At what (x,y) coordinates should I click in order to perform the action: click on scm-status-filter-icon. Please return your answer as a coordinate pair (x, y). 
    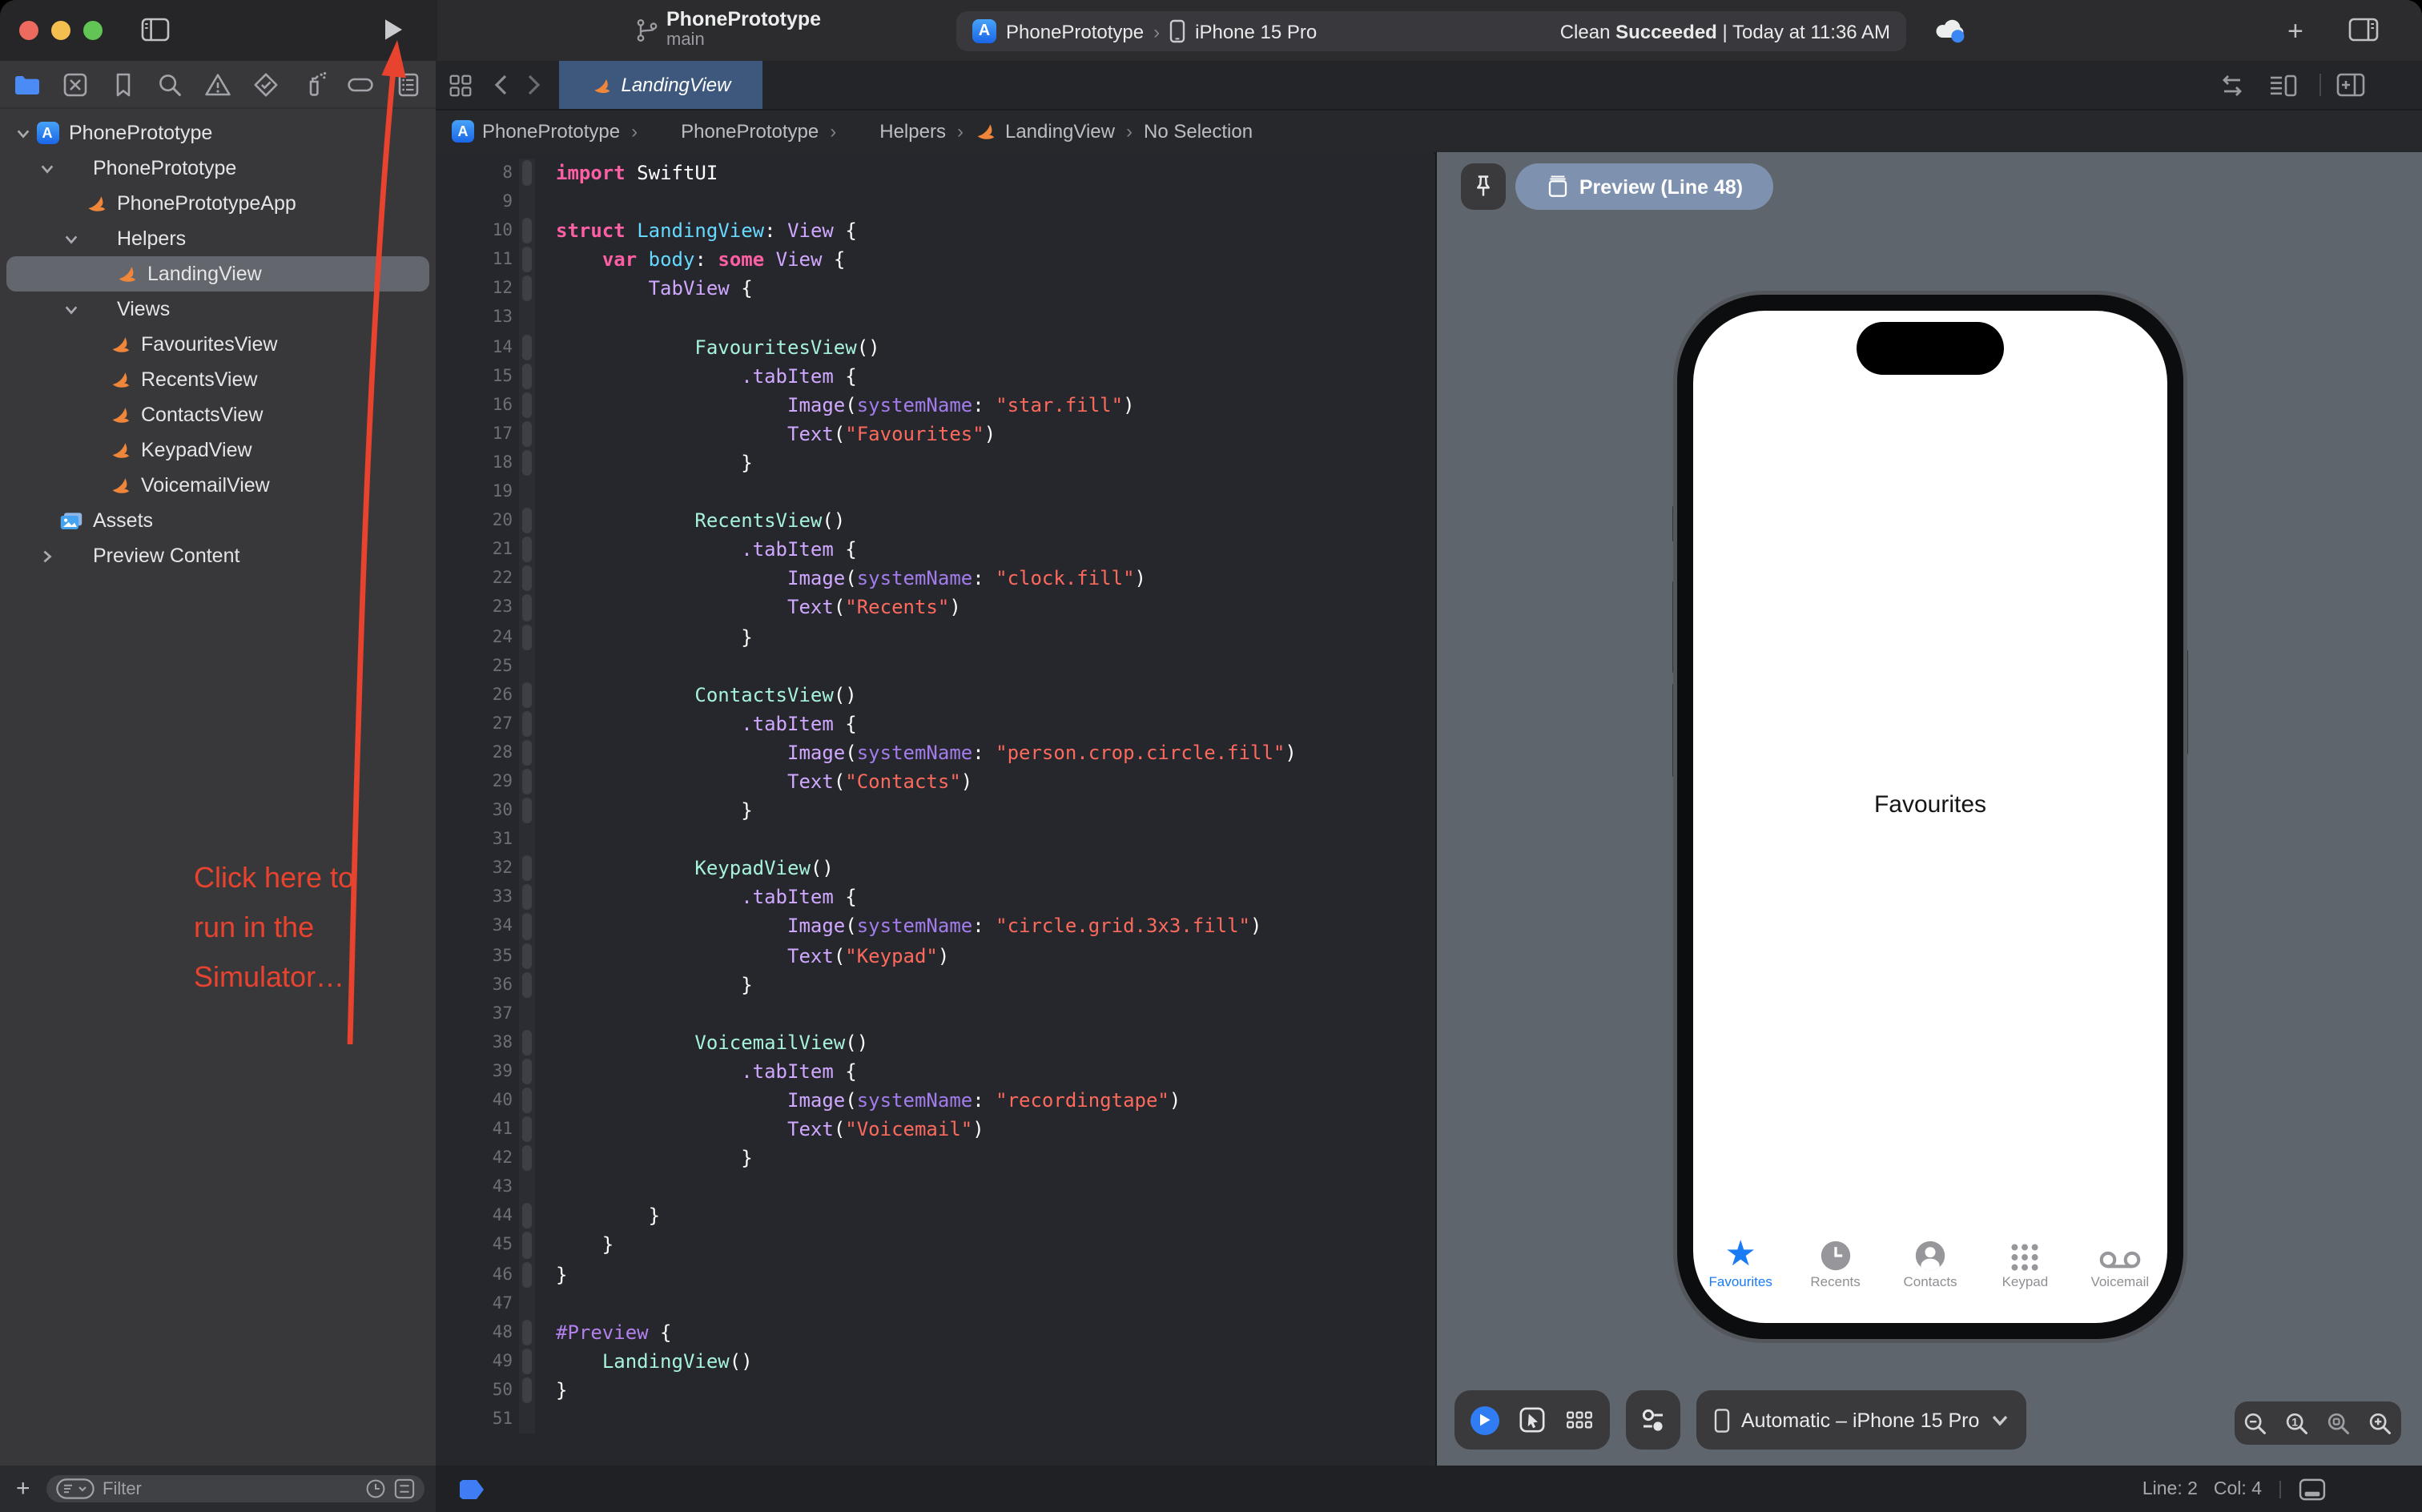
    Looking at the image, I should click on (404, 1488).